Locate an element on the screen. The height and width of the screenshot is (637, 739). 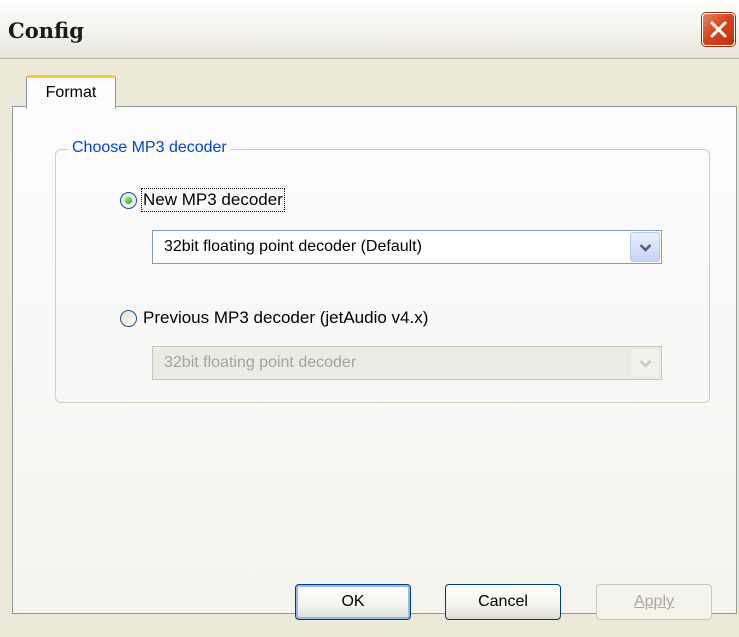
window-title: Config is located at coordinates (46, 30).